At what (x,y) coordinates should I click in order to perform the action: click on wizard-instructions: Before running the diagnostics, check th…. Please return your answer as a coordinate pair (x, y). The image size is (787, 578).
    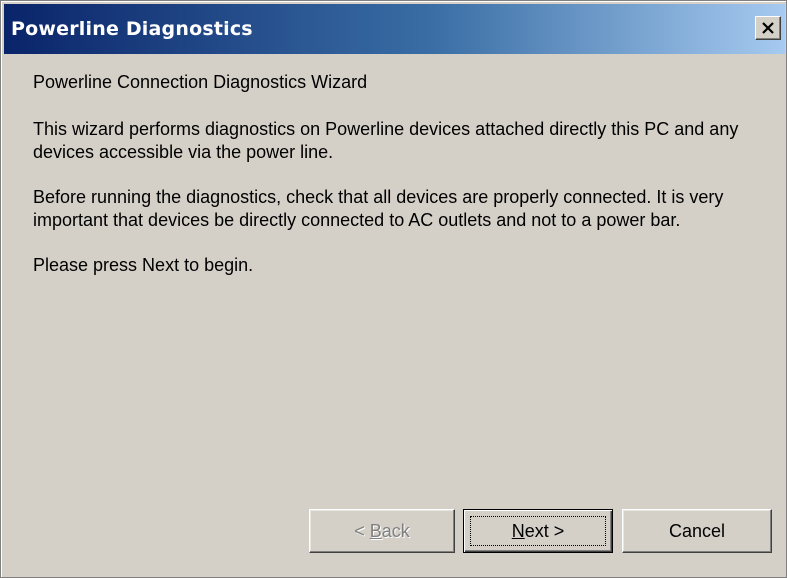
    Looking at the image, I should click on (378, 208).